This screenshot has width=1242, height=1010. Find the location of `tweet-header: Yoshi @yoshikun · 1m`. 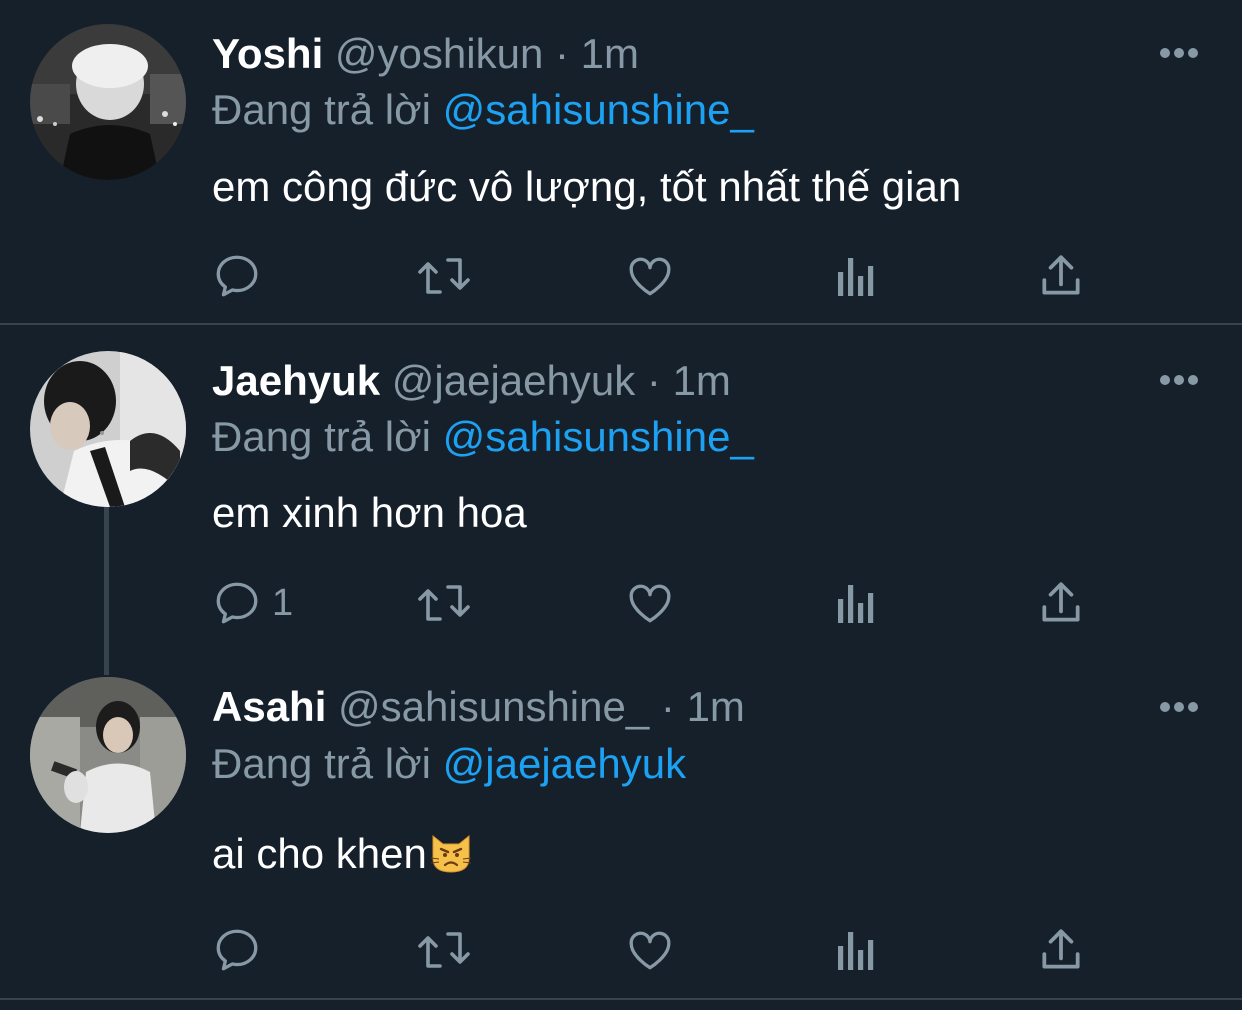

tweet-header: Yoshi @yoshikun · 1m is located at coordinates (425, 54).